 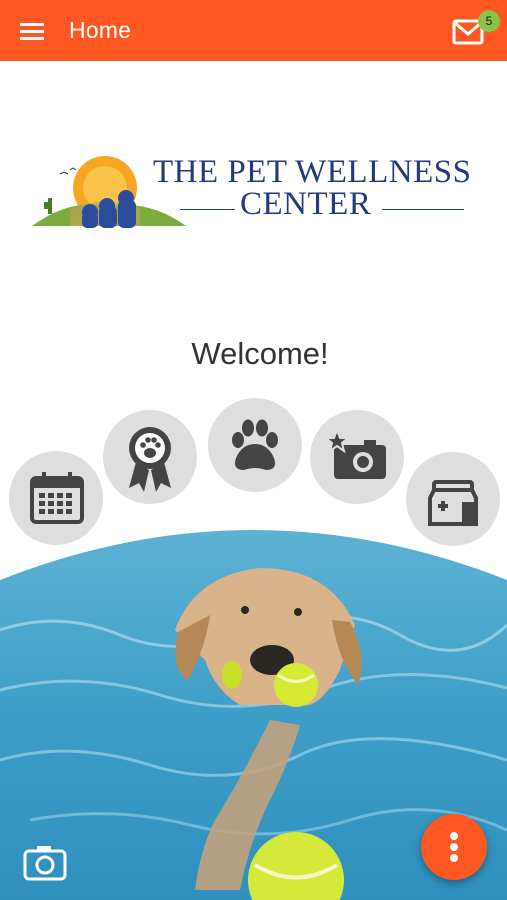 What do you see at coordinates (454, 836) in the screenshot?
I see `more-vertical-icon` at bounding box center [454, 836].